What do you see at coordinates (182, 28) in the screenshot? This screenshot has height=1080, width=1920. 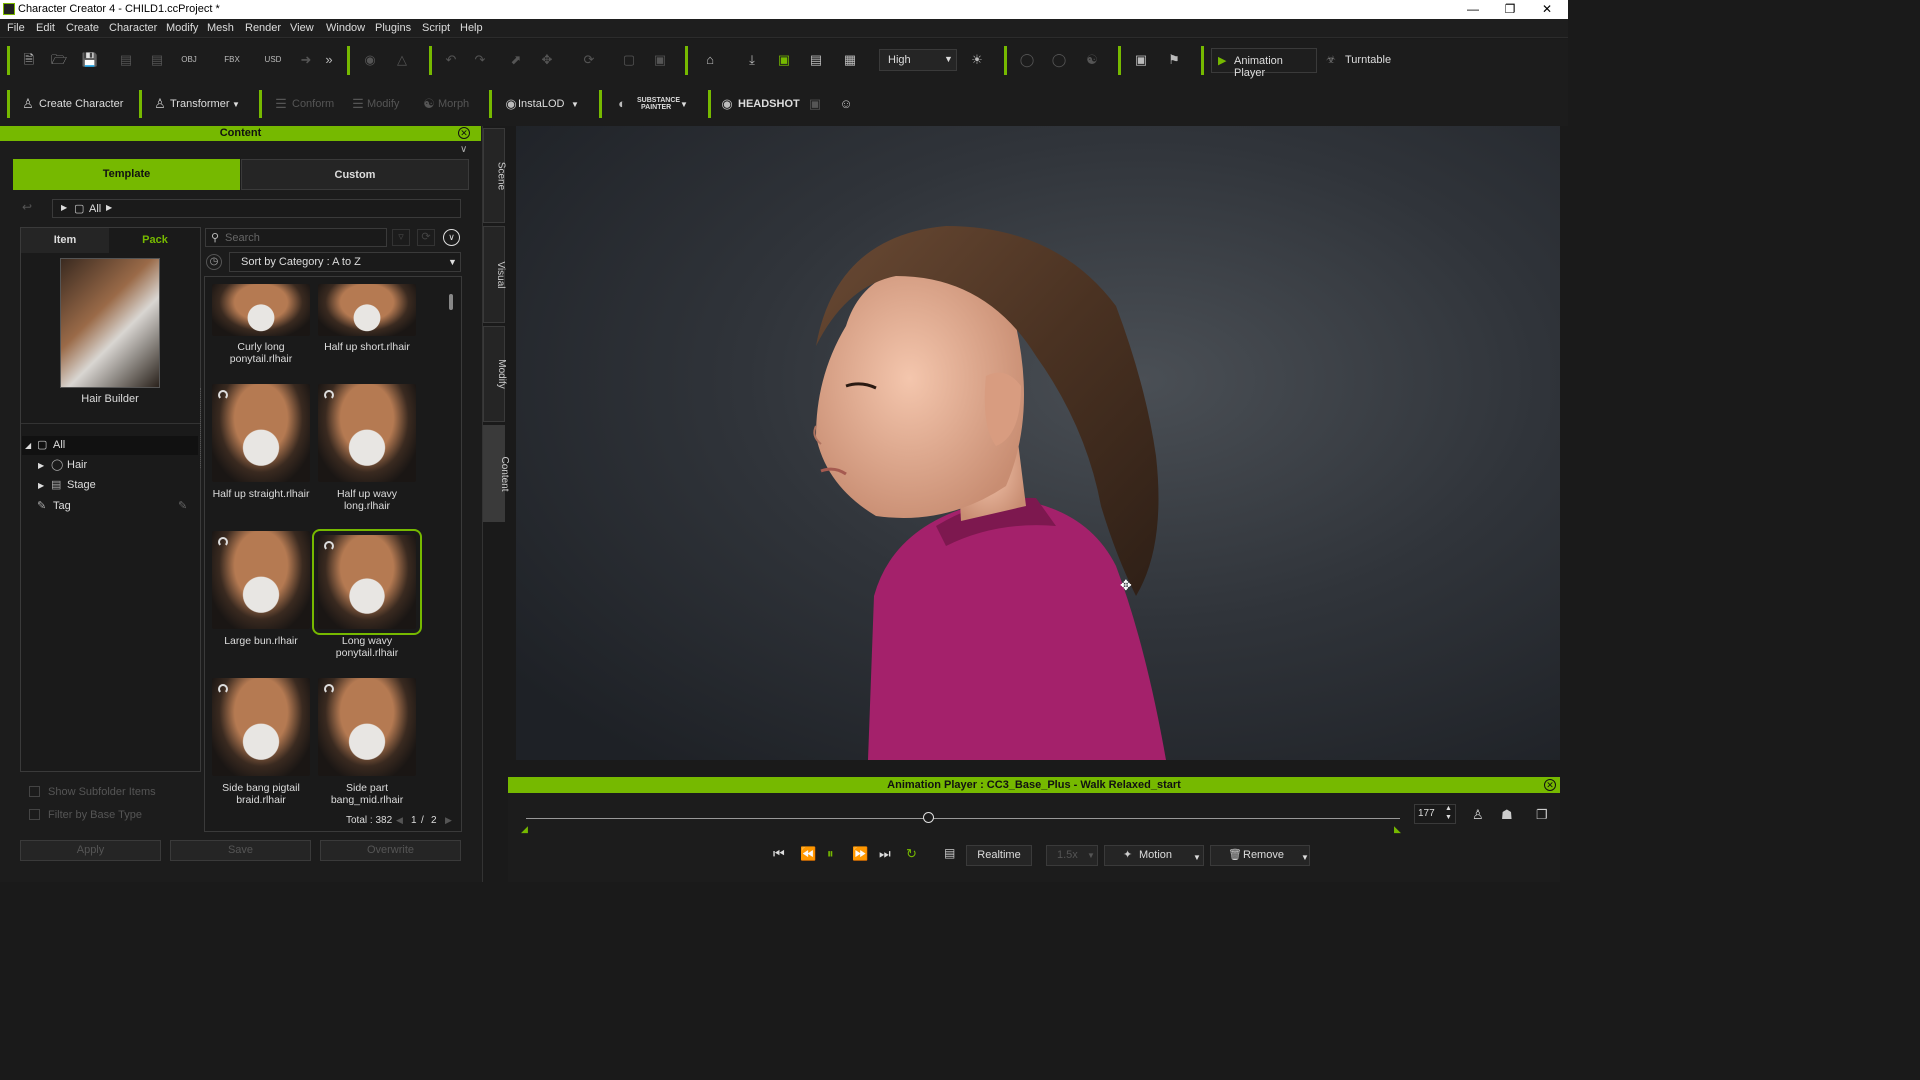 I see `menu-modify: Modify` at bounding box center [182, 28].